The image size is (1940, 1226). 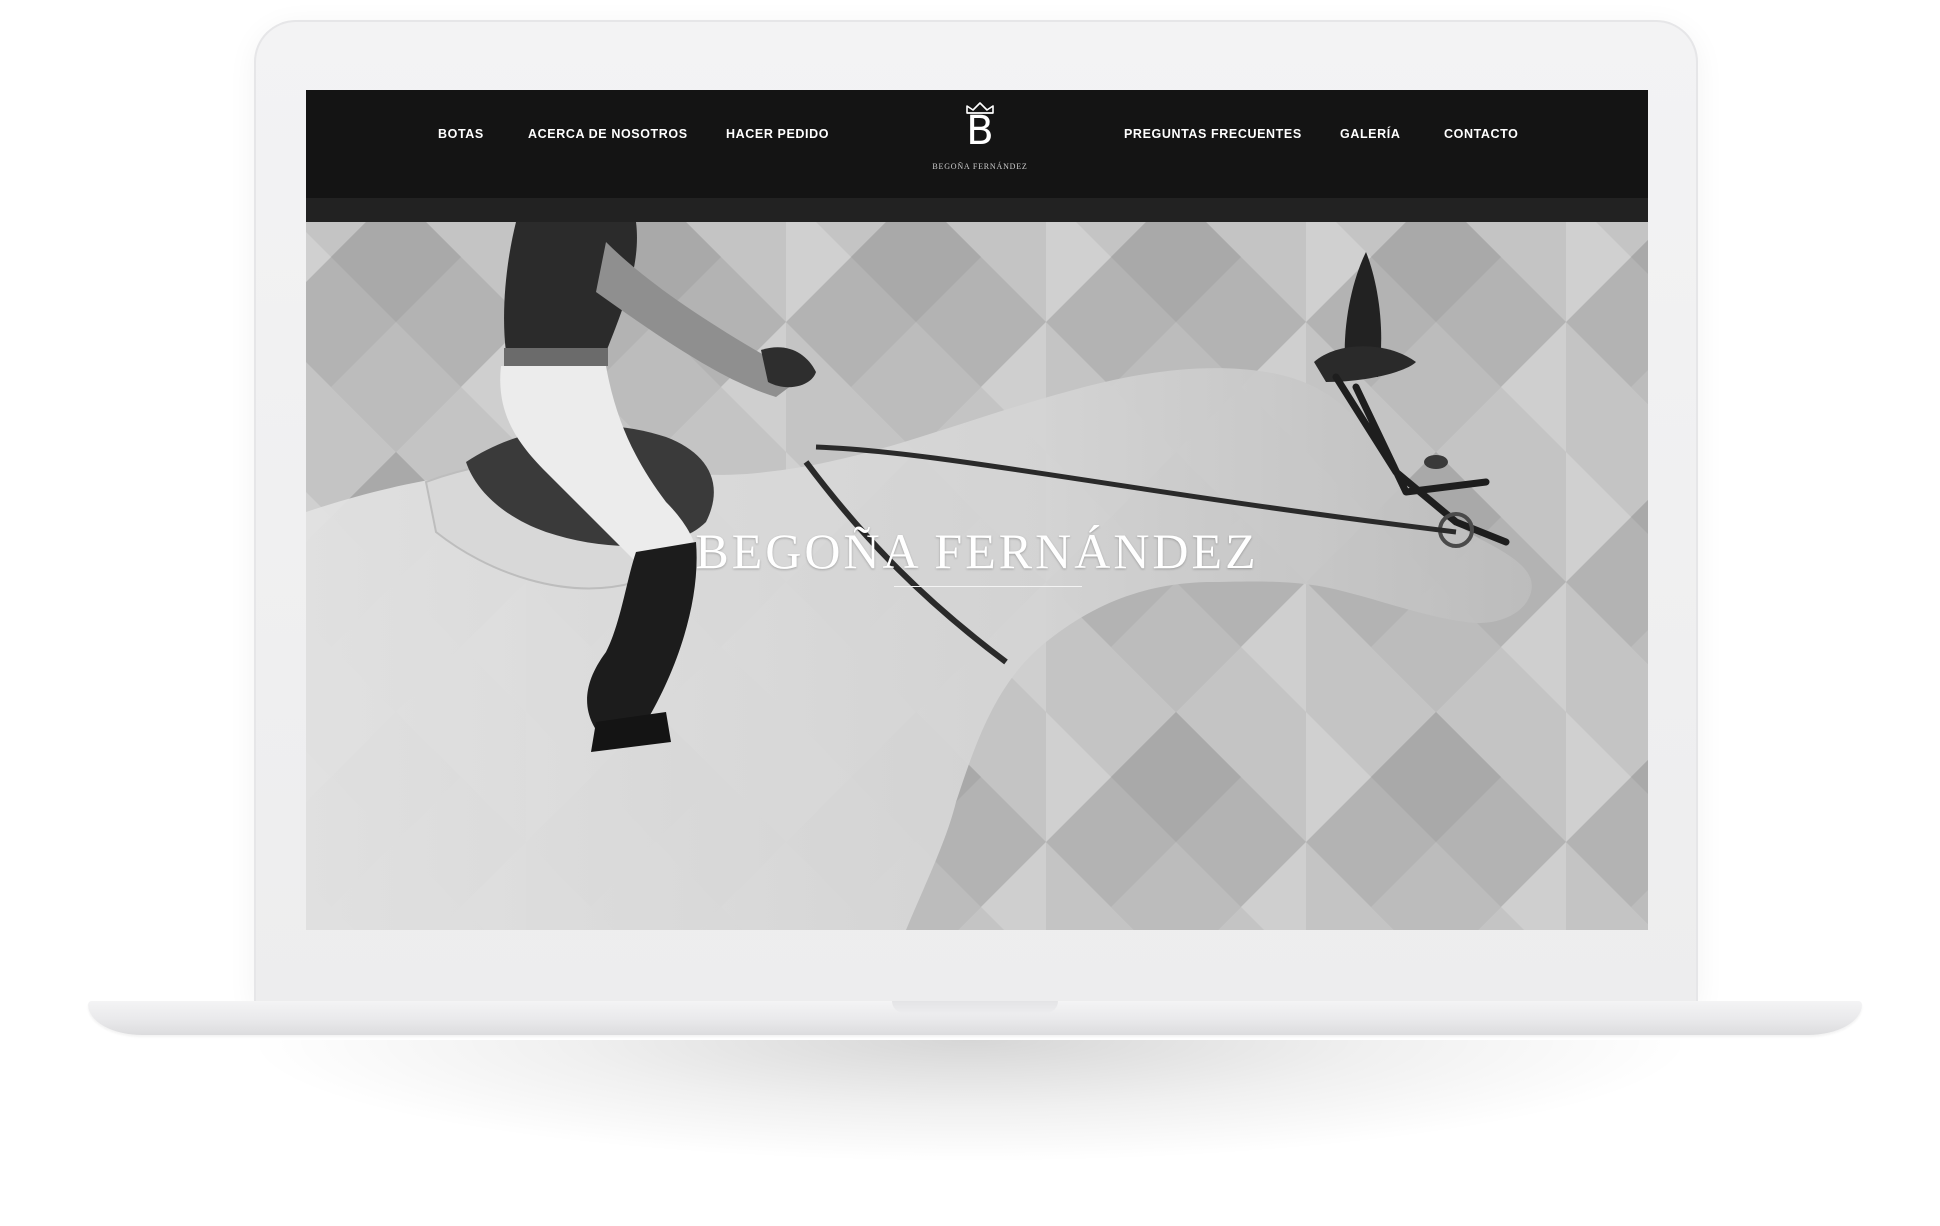 I want to click on nav-galeria: GALERÍA, so click(x=1370, y=134).